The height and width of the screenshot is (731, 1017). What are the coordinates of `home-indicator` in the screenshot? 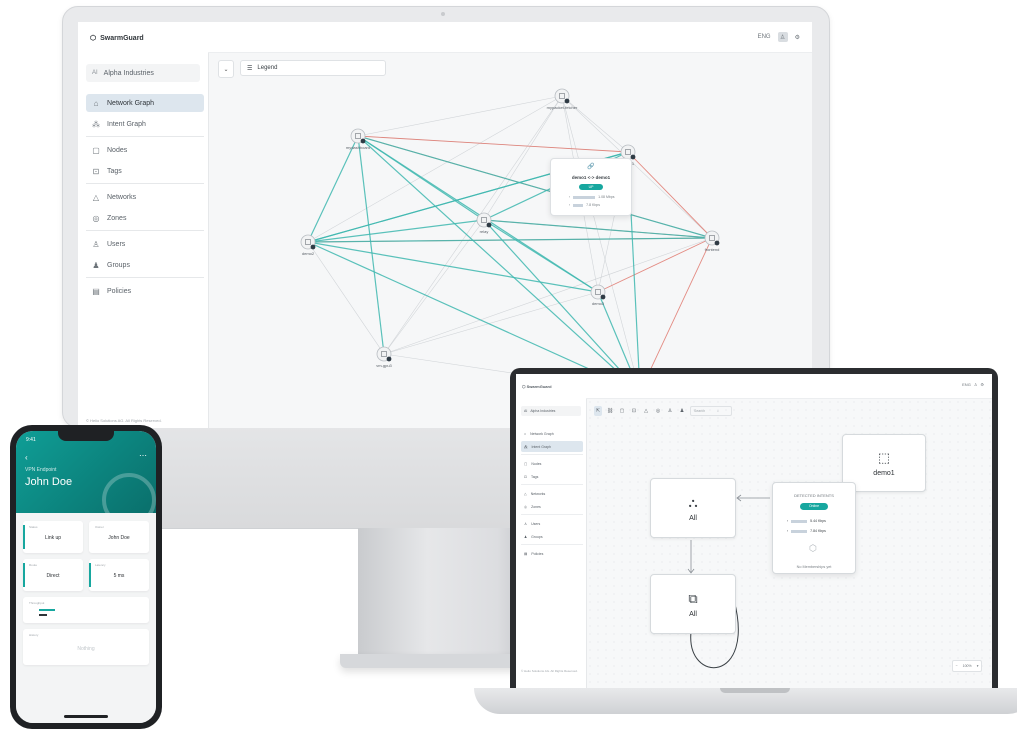 It's located at (86, 716).